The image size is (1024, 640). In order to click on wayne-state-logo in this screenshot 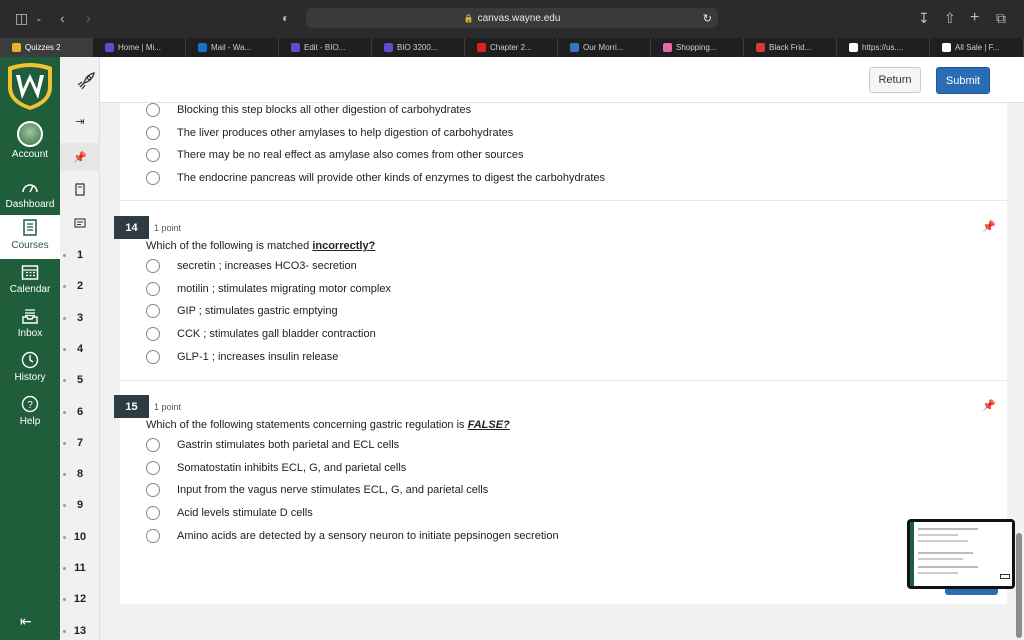, I will do `click(30, 86)`.